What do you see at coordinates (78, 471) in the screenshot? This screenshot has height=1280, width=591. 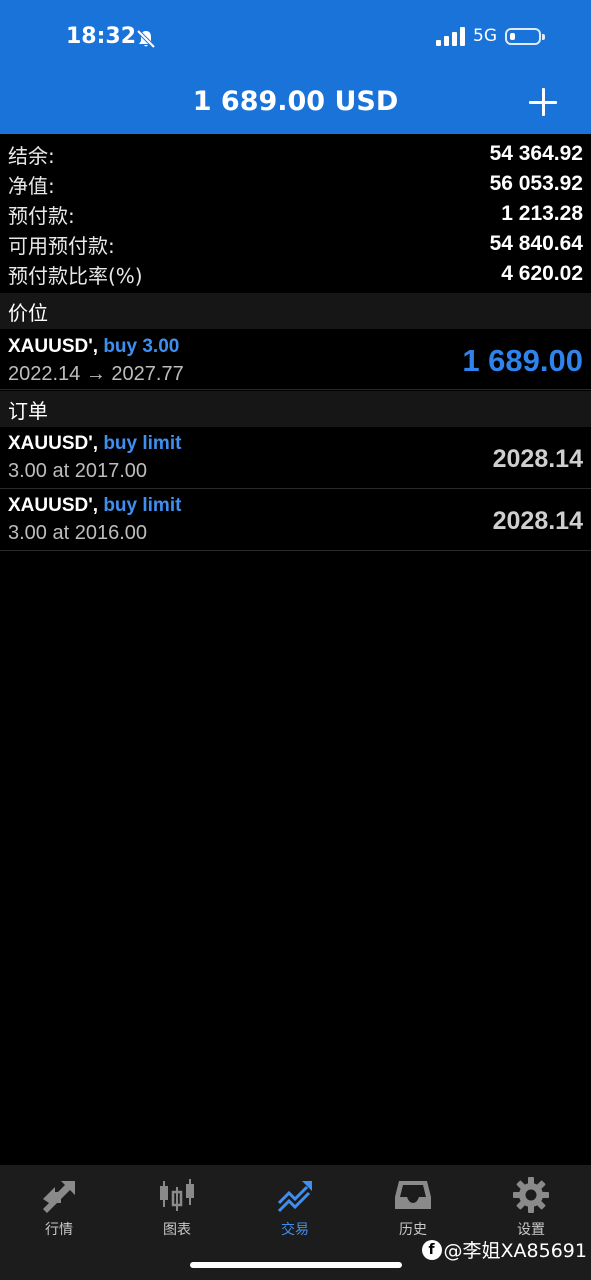 I see `order-detail: 3.00 at 2017.00` at bounding box center [78, 471].